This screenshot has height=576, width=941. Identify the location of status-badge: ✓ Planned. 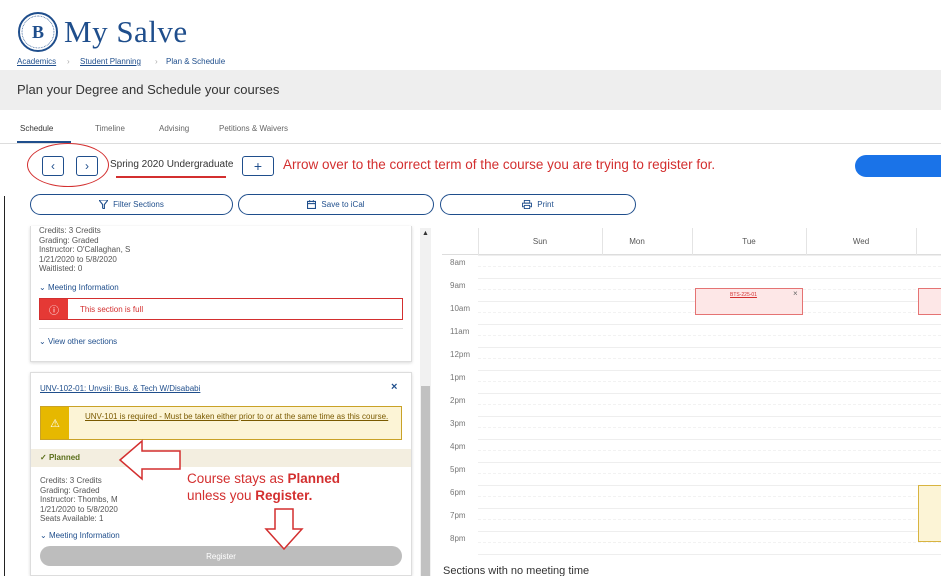
(60, 457).